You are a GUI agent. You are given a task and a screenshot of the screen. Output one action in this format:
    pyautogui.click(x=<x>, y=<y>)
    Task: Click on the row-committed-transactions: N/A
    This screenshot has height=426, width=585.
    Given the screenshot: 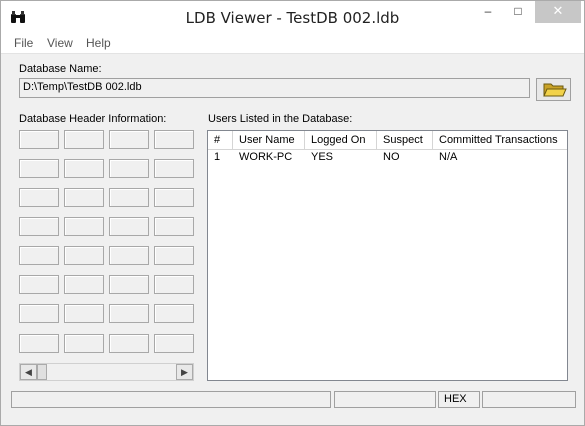 What is the action you would take?
    pyautogui.click(x=448, y=157)
    